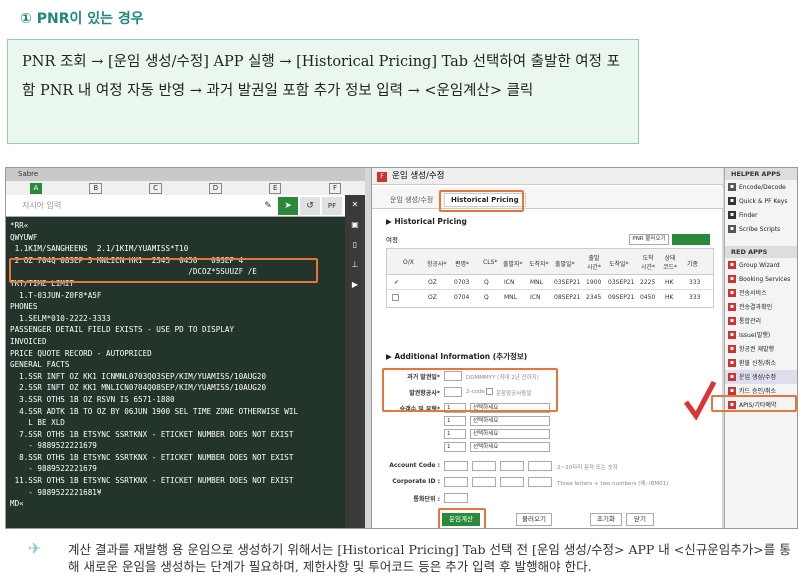 The image size is (804, 585). I want to click on highlight-calc, so click(462, 518).